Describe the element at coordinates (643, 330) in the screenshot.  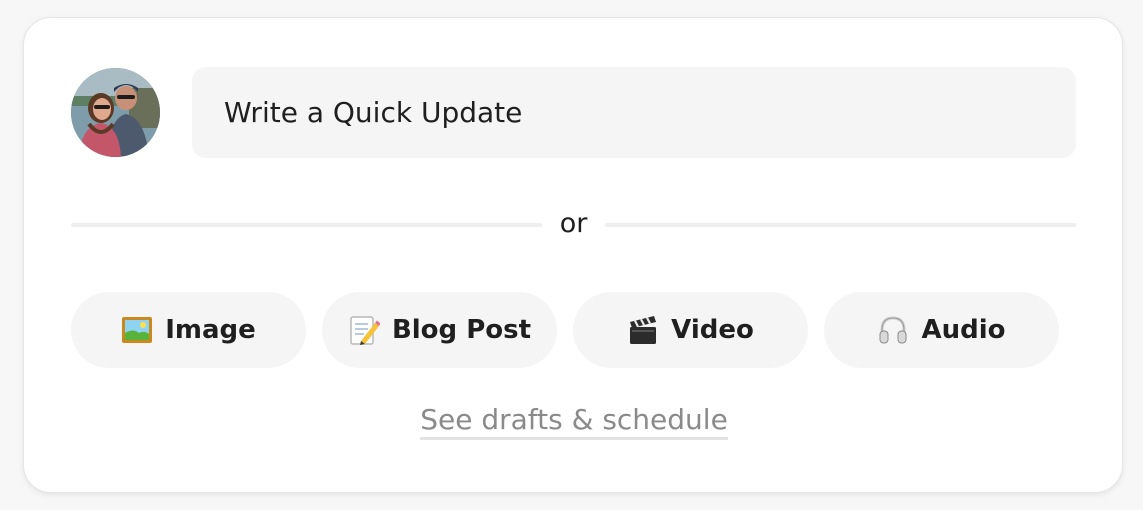
I see `clapper-board-icon` at that location.